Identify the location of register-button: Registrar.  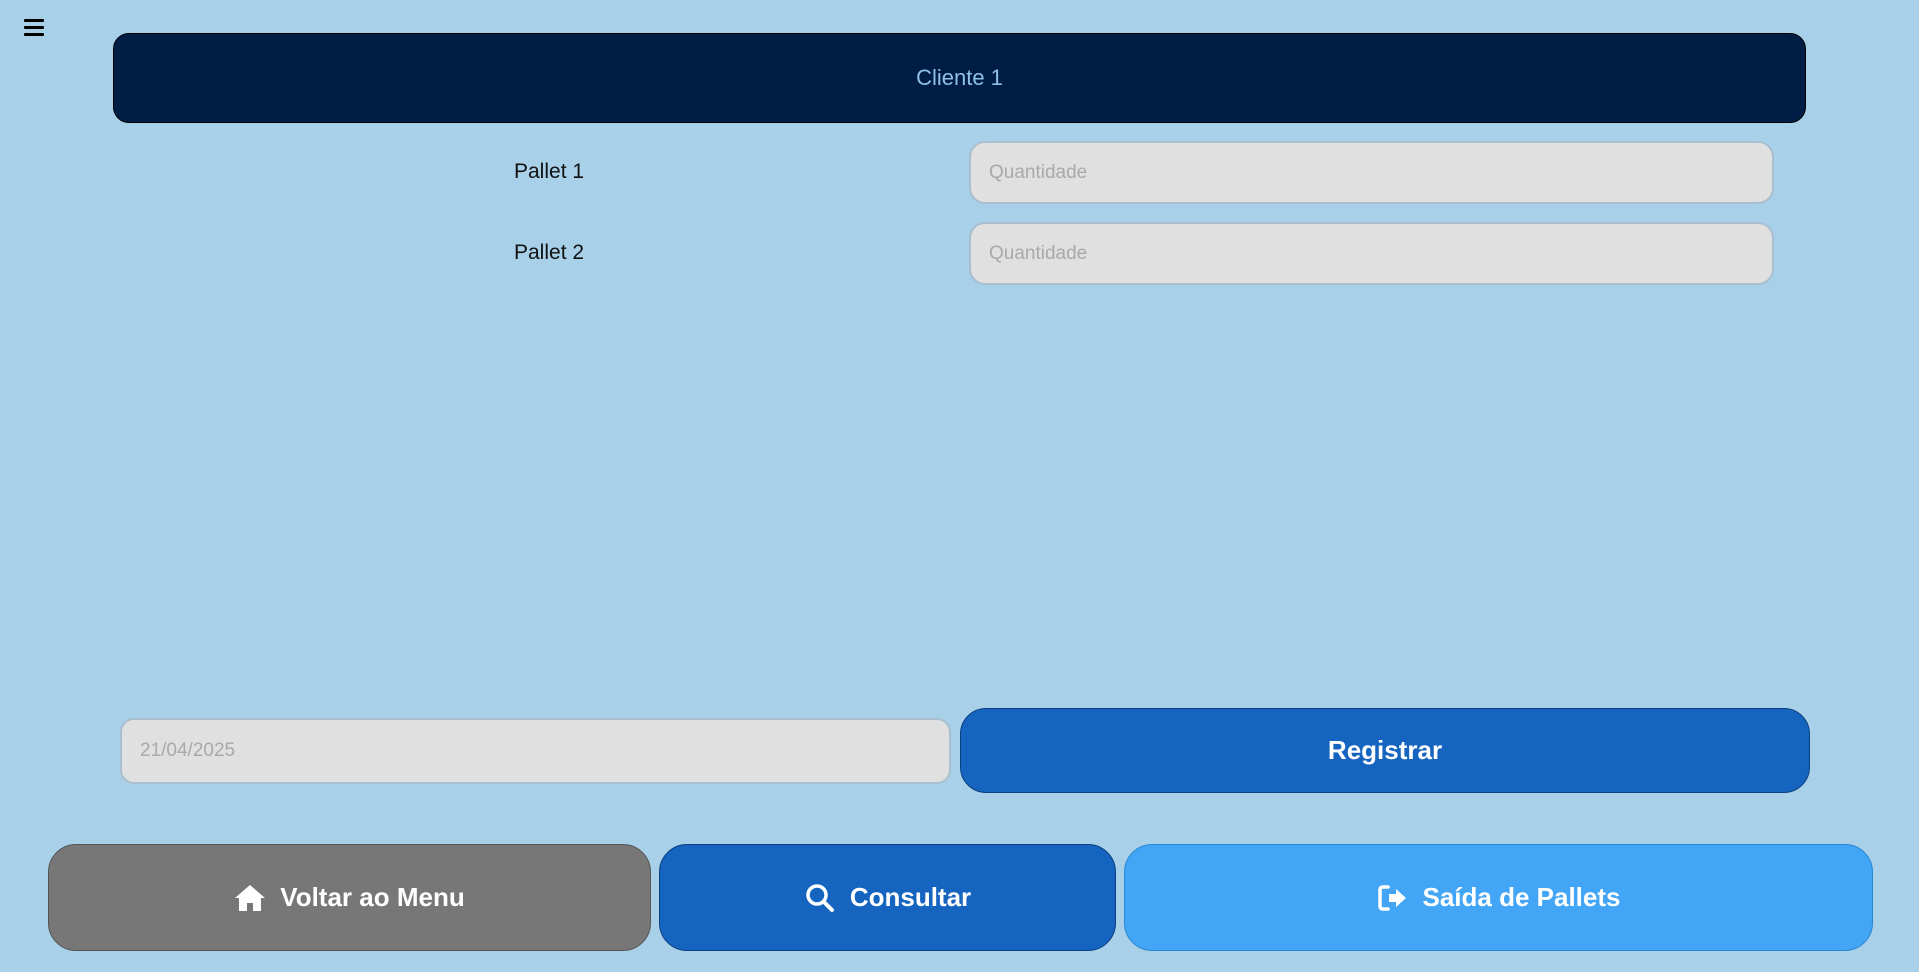
(1385, 750).